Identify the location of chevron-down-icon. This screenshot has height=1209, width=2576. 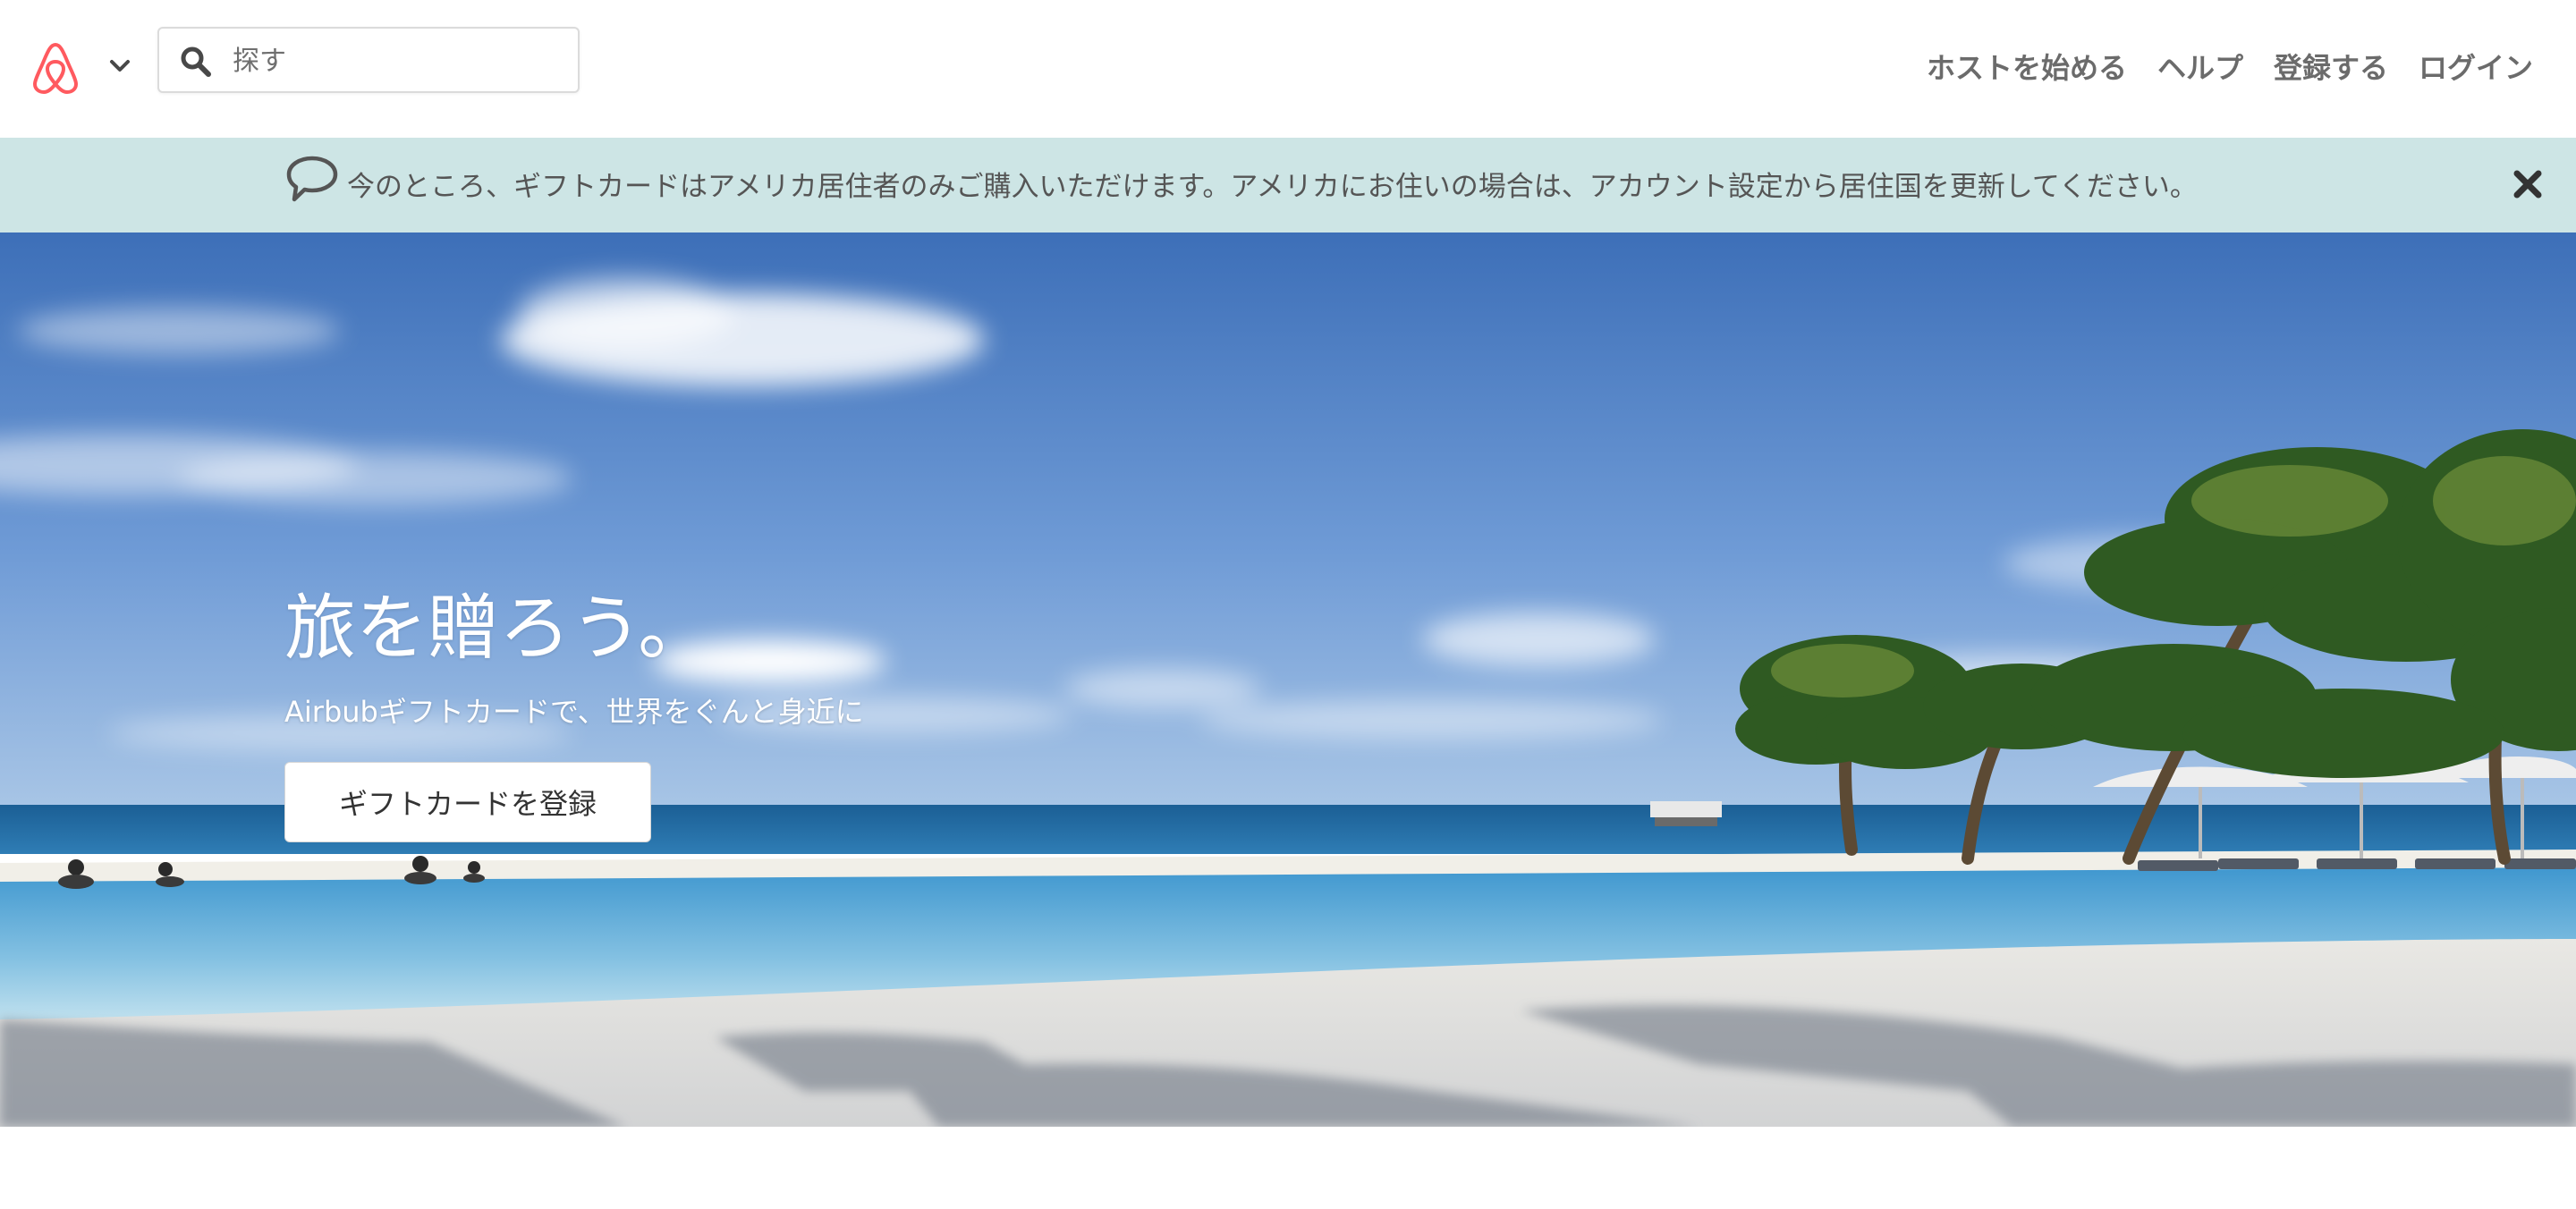
(119, 66).